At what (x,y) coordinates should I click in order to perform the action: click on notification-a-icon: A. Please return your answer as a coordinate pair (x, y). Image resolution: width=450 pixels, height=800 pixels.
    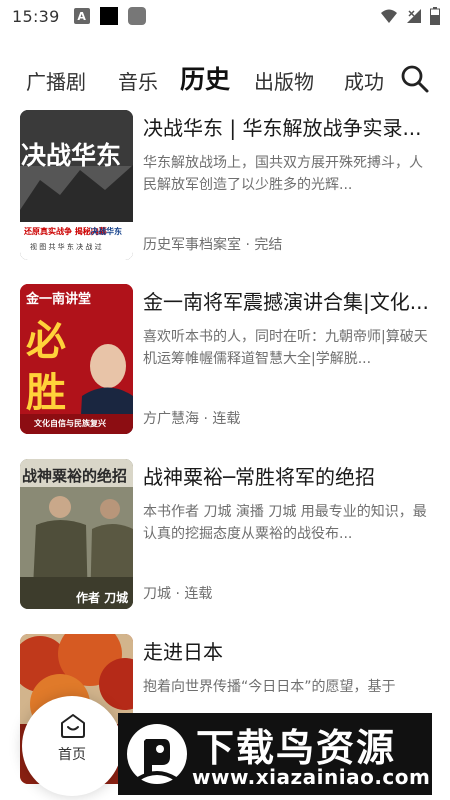
    Looking at the image, I should click on (81, 16).